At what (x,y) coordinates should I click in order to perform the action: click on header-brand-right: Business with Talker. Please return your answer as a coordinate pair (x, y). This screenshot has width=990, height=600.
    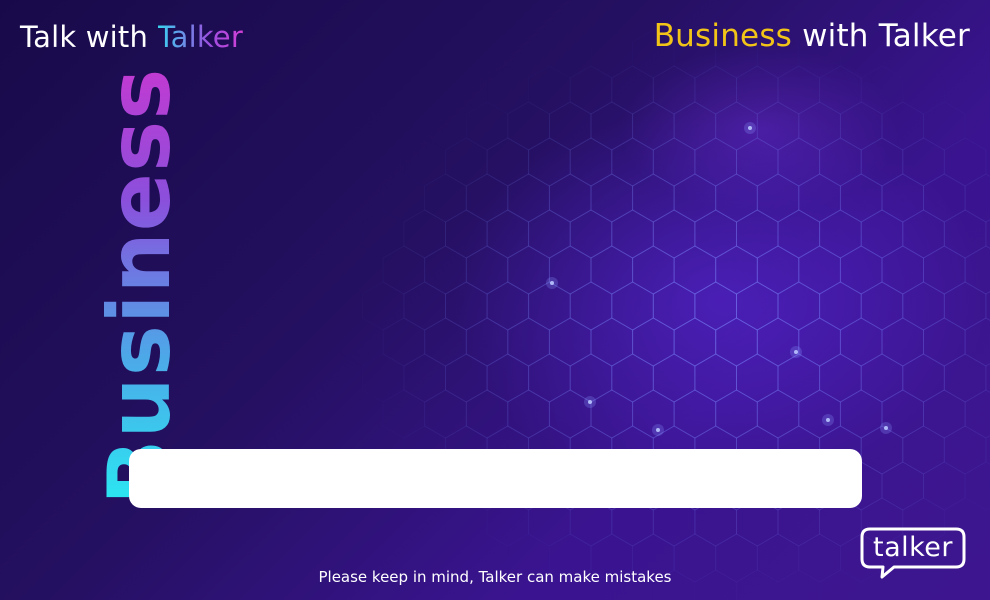
    Looking at the image, I should click on (812, 36).